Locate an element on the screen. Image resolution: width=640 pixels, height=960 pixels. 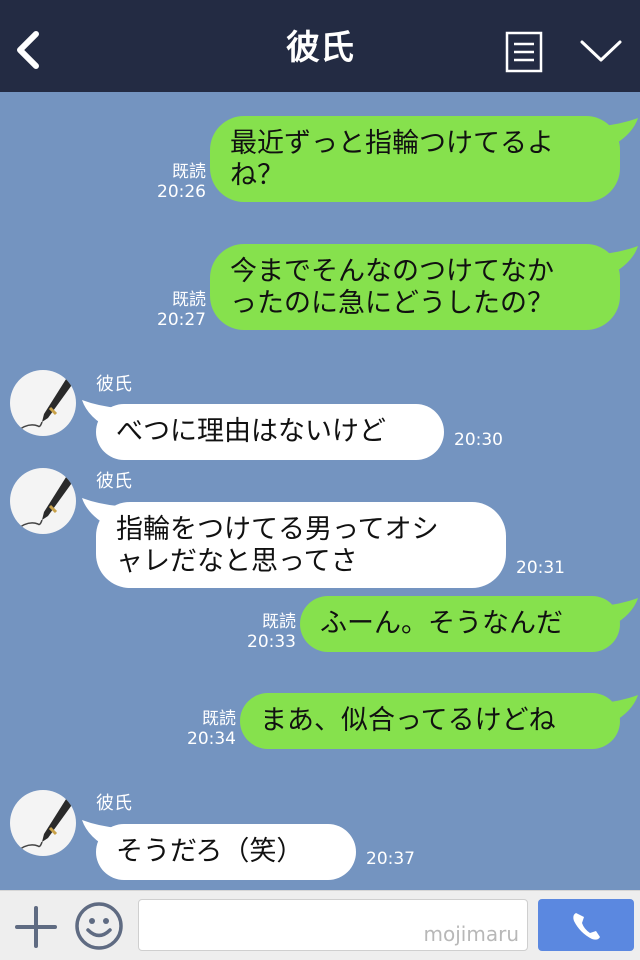
message-time: 20:33 is located at coordinates (271, 642).